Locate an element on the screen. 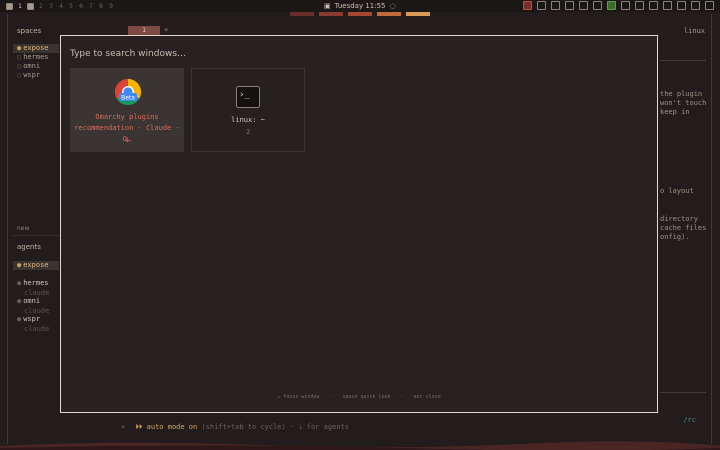 The height and width of the screenshot is (450, 720). window-title: linux: ~ is located at coordinates (248, 120).